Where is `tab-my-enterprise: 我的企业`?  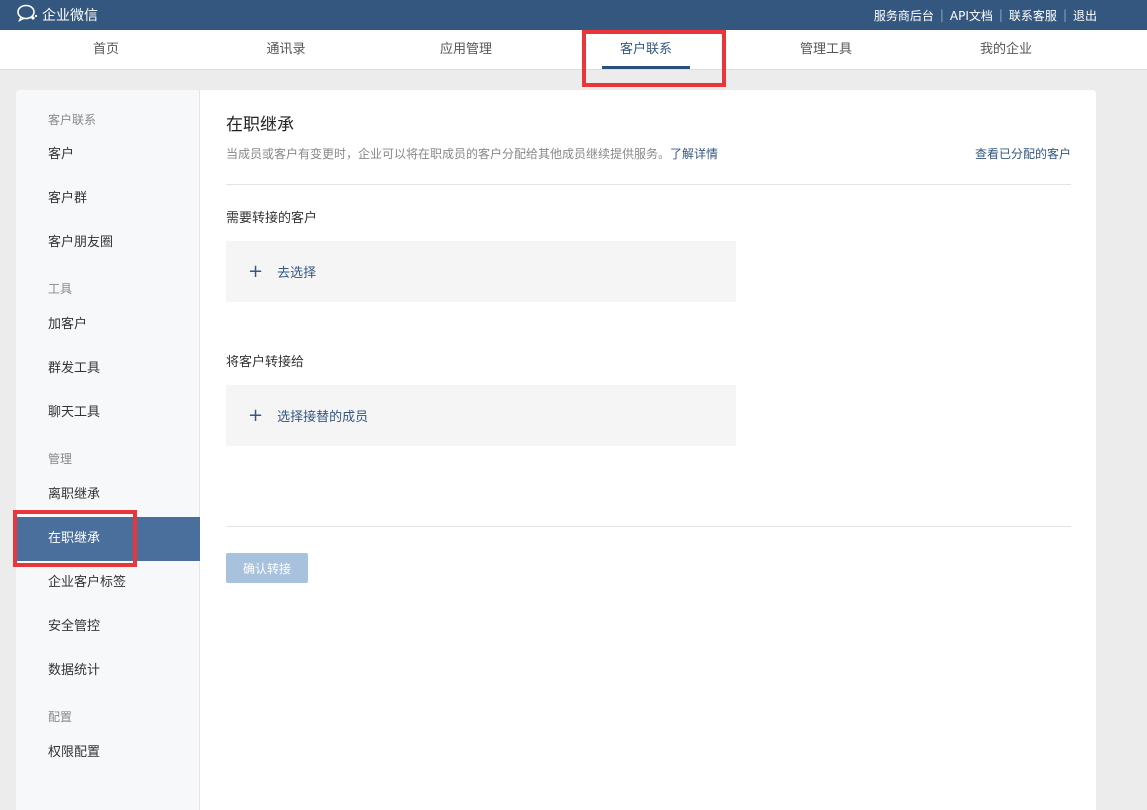
tab-my-enterprise: 我的企业 is located at coordinates (1006, 50).